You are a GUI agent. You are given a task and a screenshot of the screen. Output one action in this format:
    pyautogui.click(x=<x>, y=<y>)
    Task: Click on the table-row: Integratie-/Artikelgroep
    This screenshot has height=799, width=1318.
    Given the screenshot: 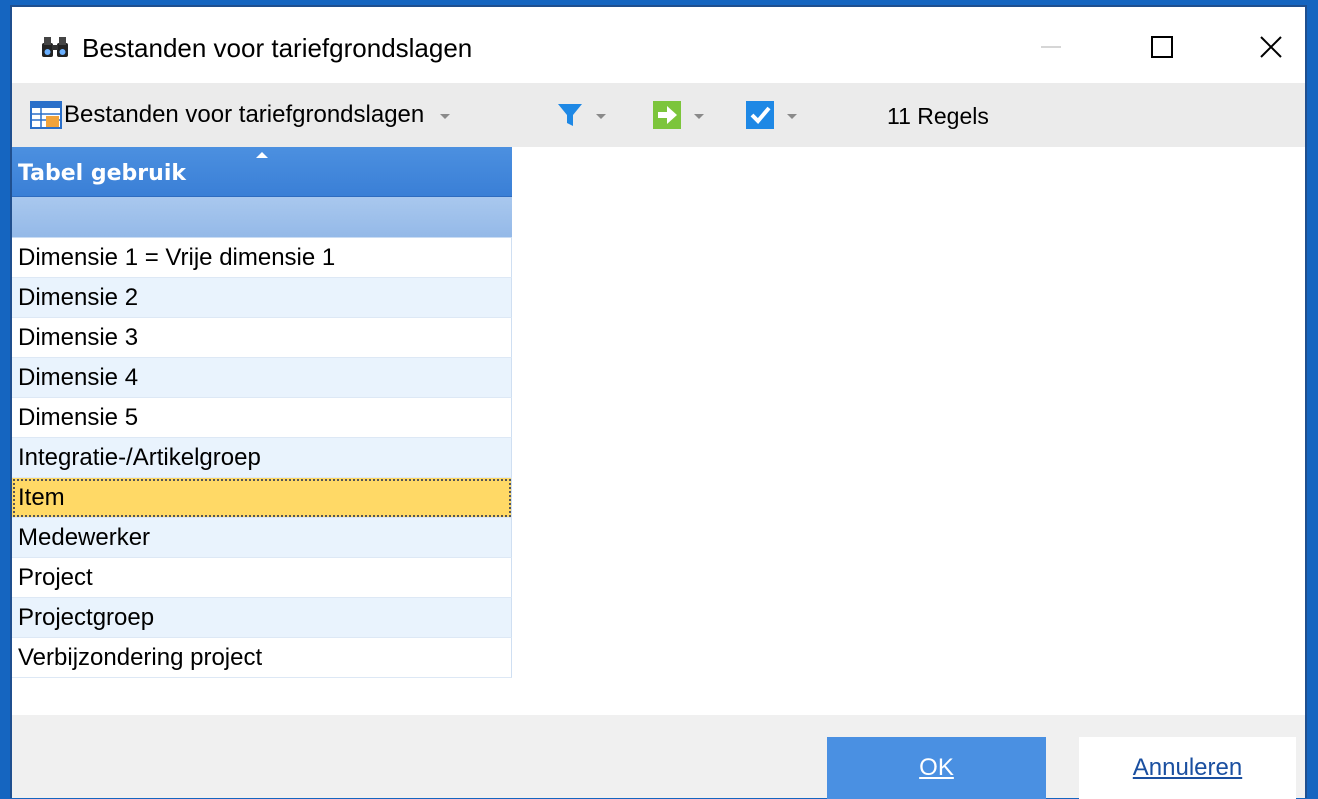 What is the action you would take?
    pyautogui.click(x=262, y=458)
    